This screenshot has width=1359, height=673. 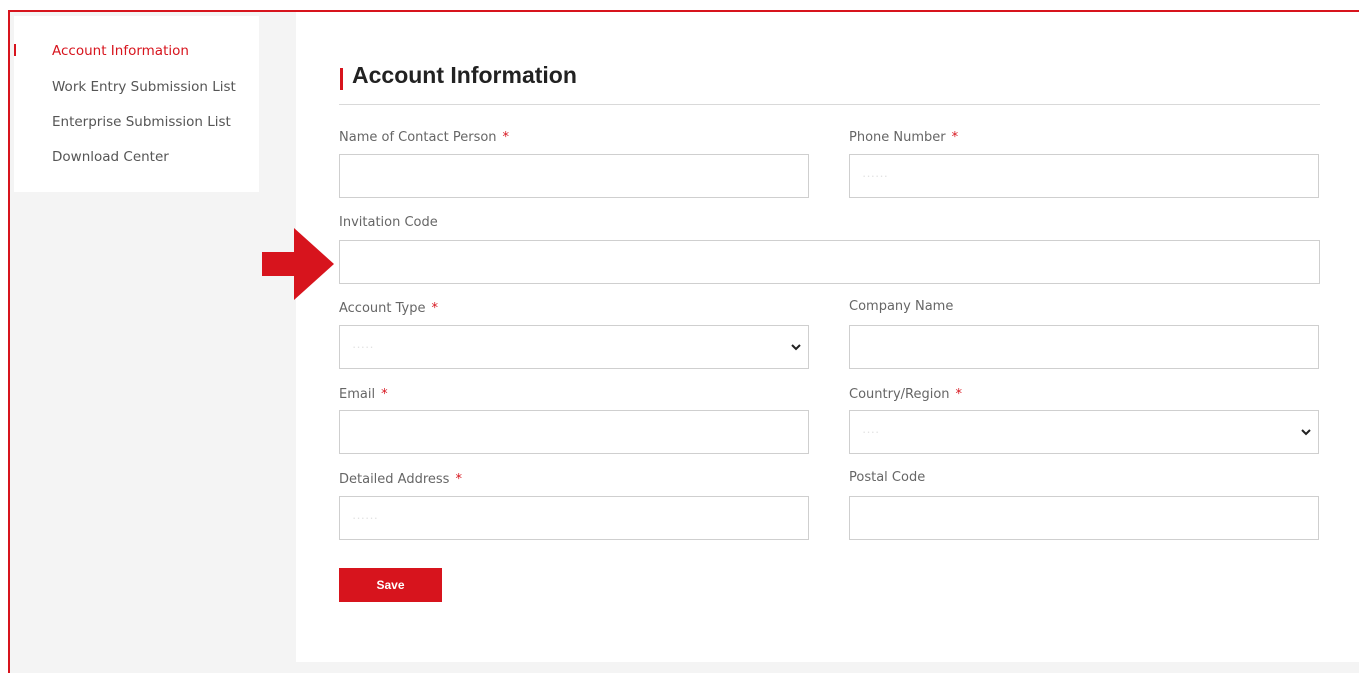 What do you see at coordinates (1084, 347) in the screenshot?
I see `company-name-field` at bounding box center [1084, 347].